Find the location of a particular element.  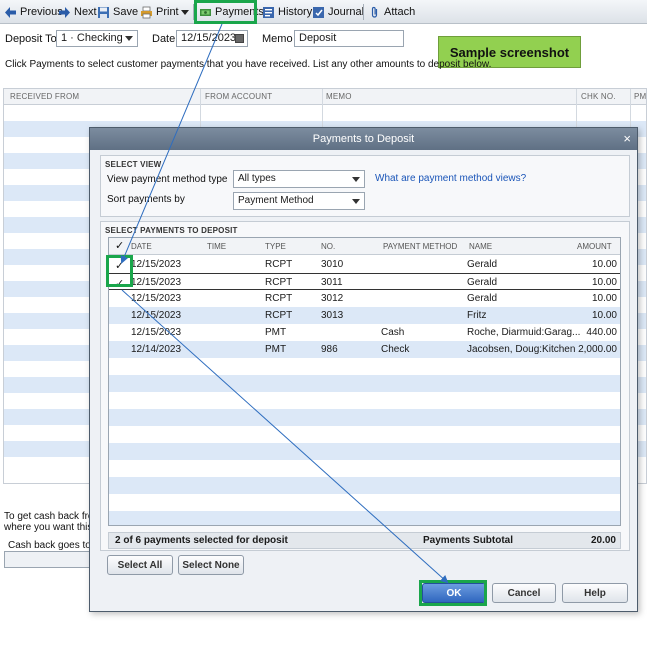

col-payment-method: PAYMENT METHOD is located at coordinates (420, 246).